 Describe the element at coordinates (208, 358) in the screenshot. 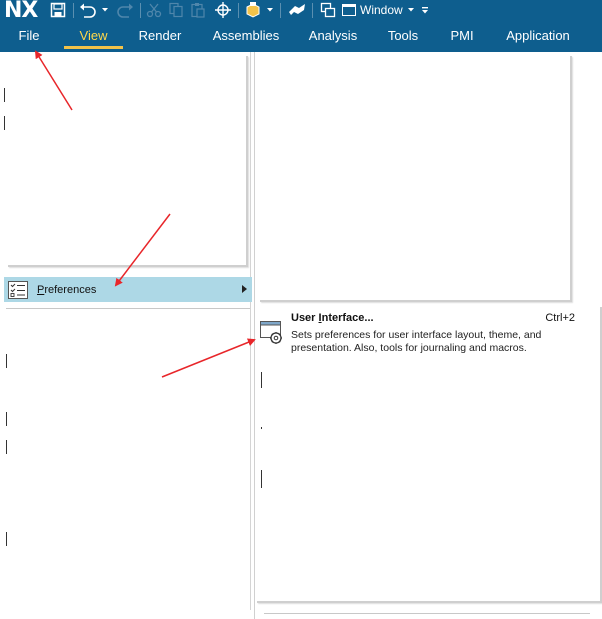

I see `annotation-arrow-user-interface` at that location.